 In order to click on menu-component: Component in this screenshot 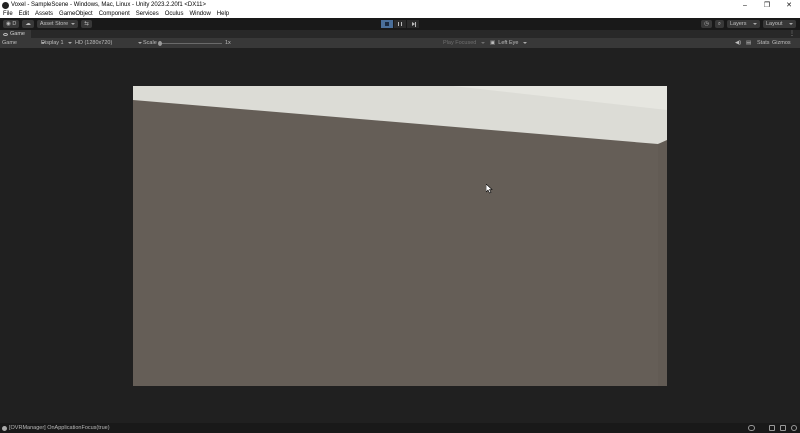, I will do `click(114, 14)`.